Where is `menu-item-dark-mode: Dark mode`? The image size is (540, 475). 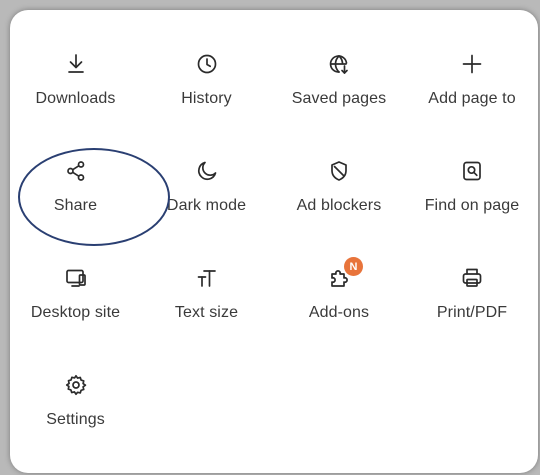
menu-item-dark-mode: Dark mode is located at coordinates (206, 208).